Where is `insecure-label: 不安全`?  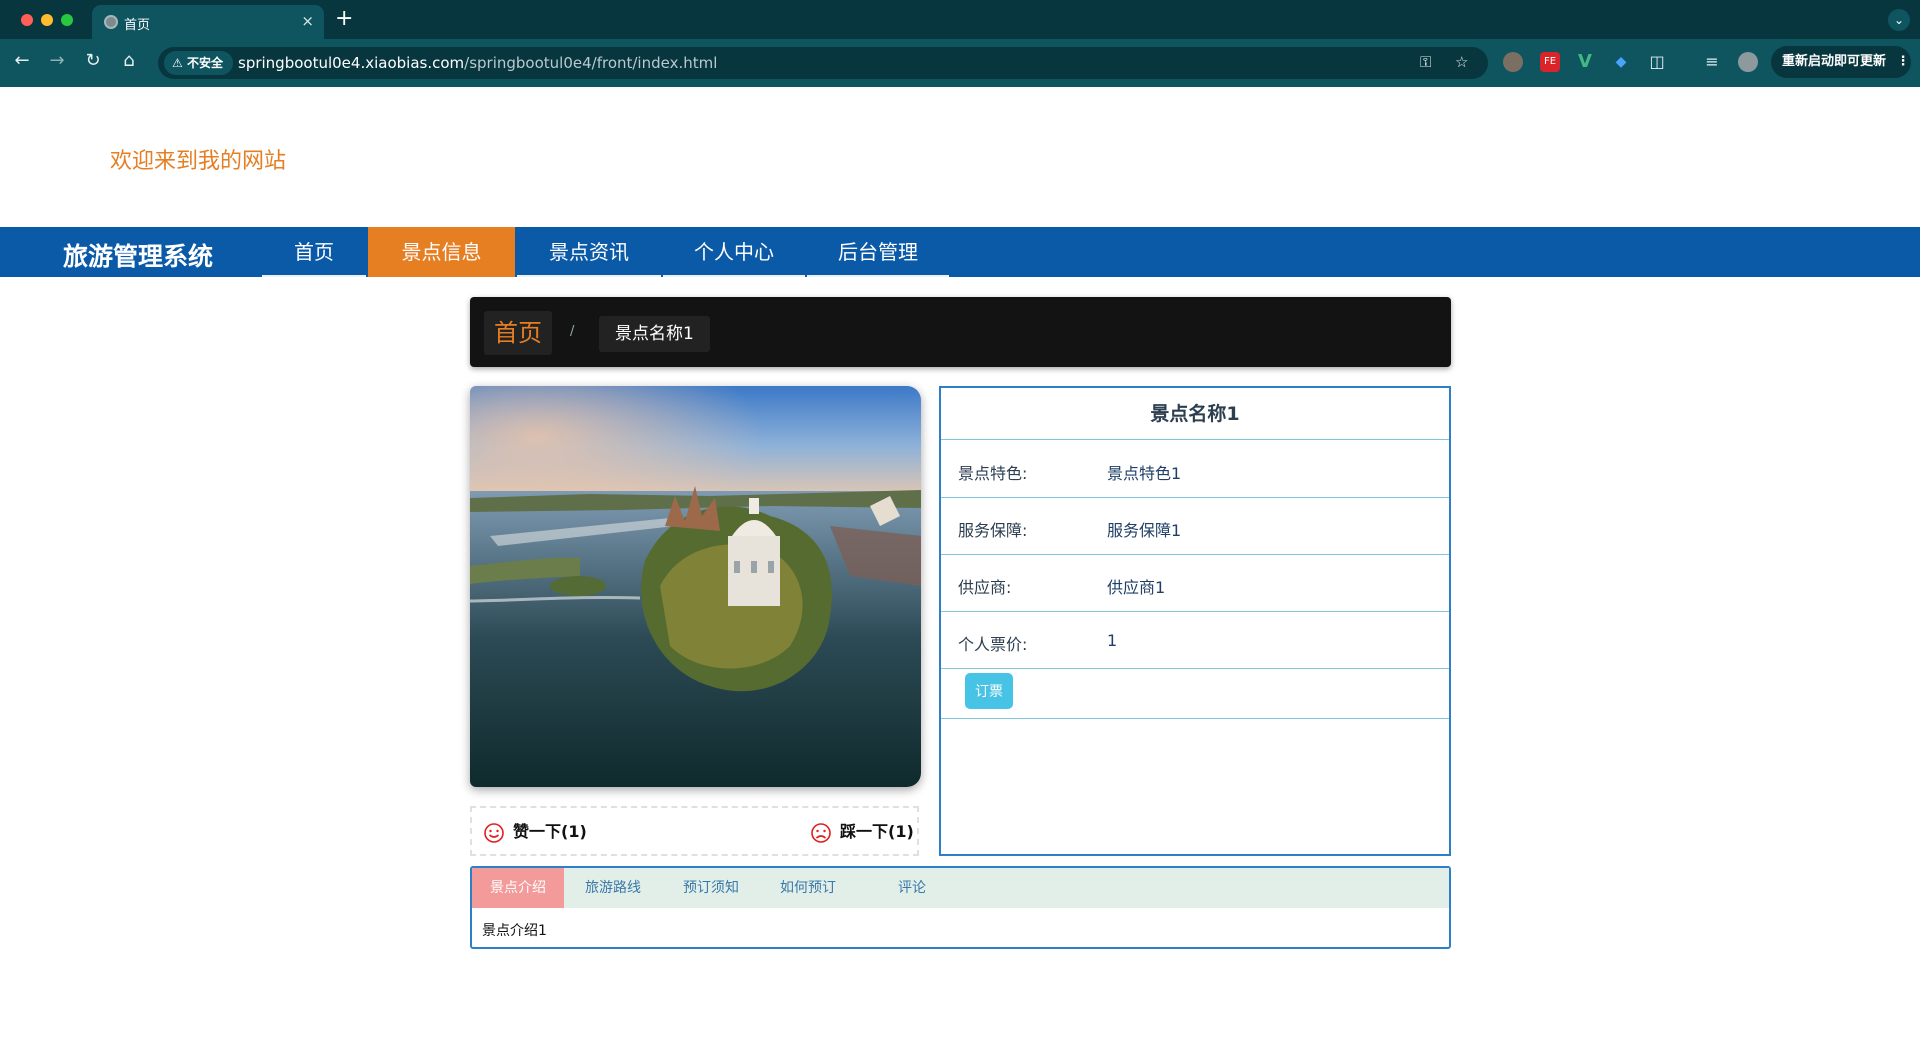
insecure-label: 不安全 is located at coordinates (204, 63).